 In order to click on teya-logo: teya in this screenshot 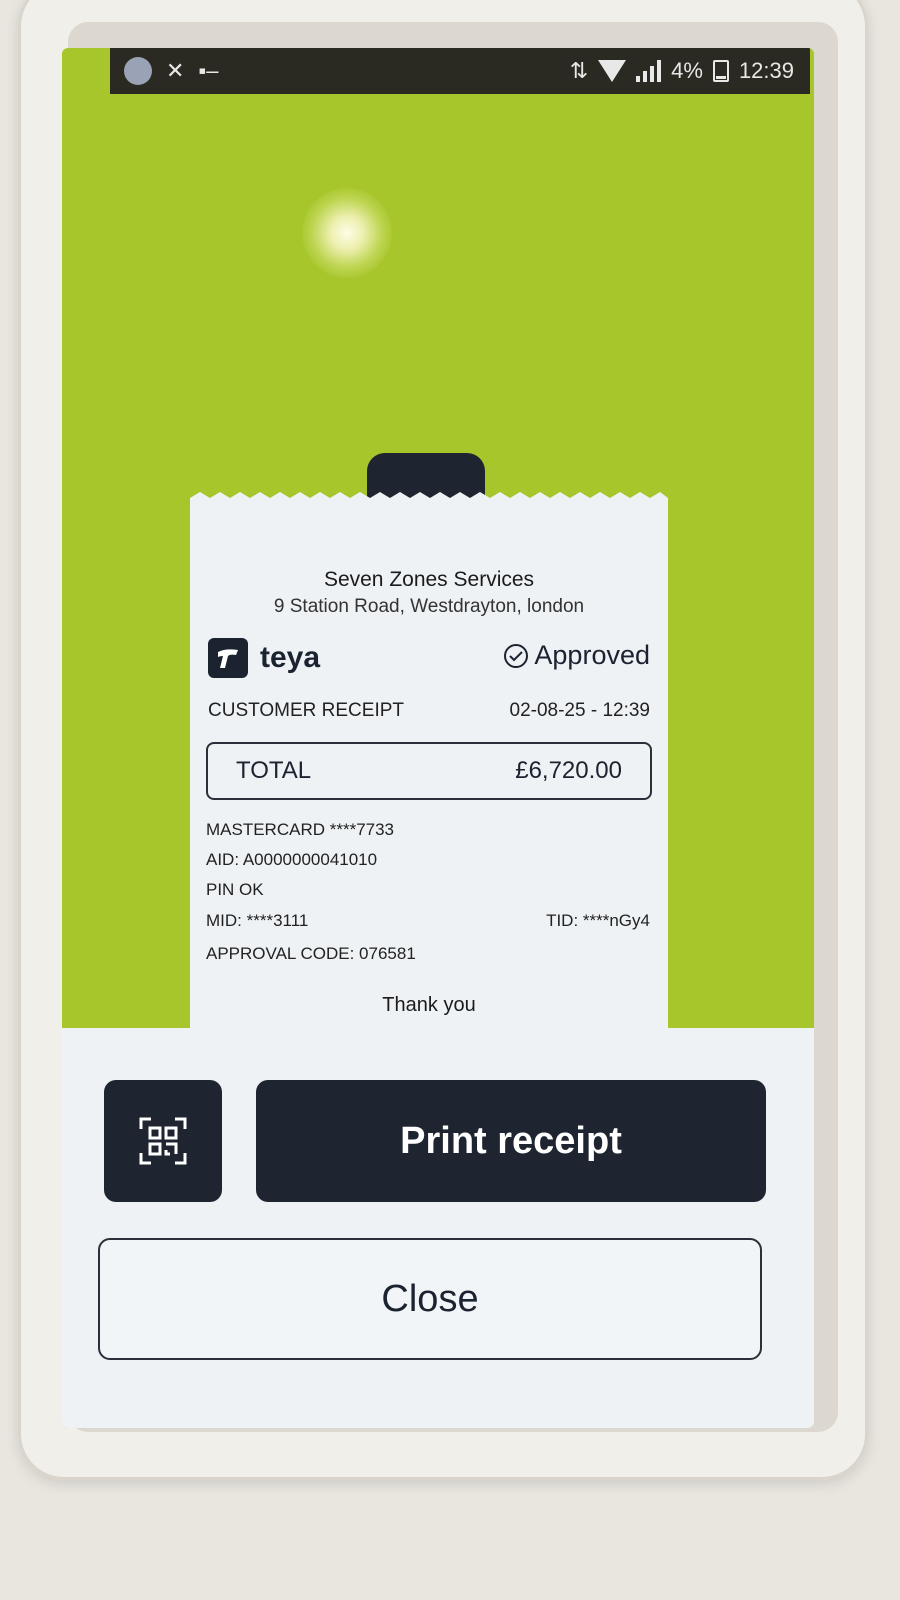, I will do `click(264, 658)`.